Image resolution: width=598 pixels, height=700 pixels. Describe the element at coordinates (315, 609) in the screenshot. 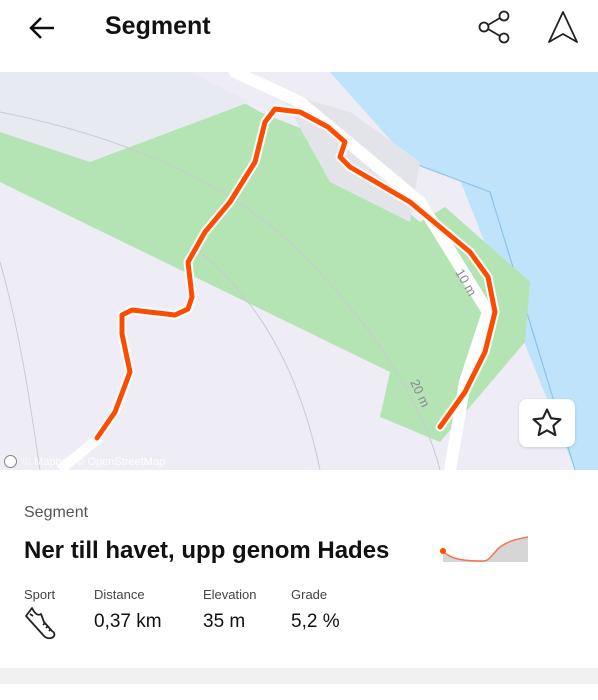

I see `stat-grade: Grade 5,2 %` at that location.